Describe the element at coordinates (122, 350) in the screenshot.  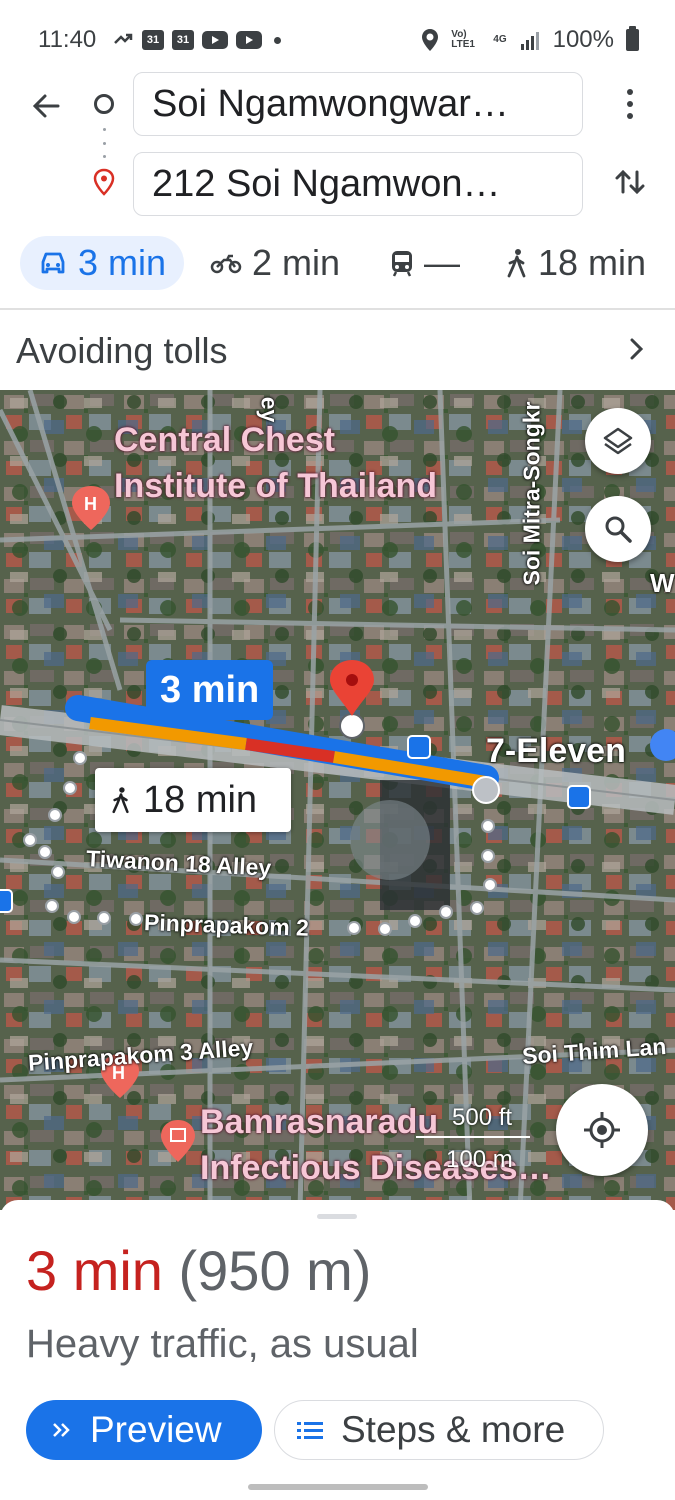
I see `avoid-tolls-label: Avoiding tolls` at that location.